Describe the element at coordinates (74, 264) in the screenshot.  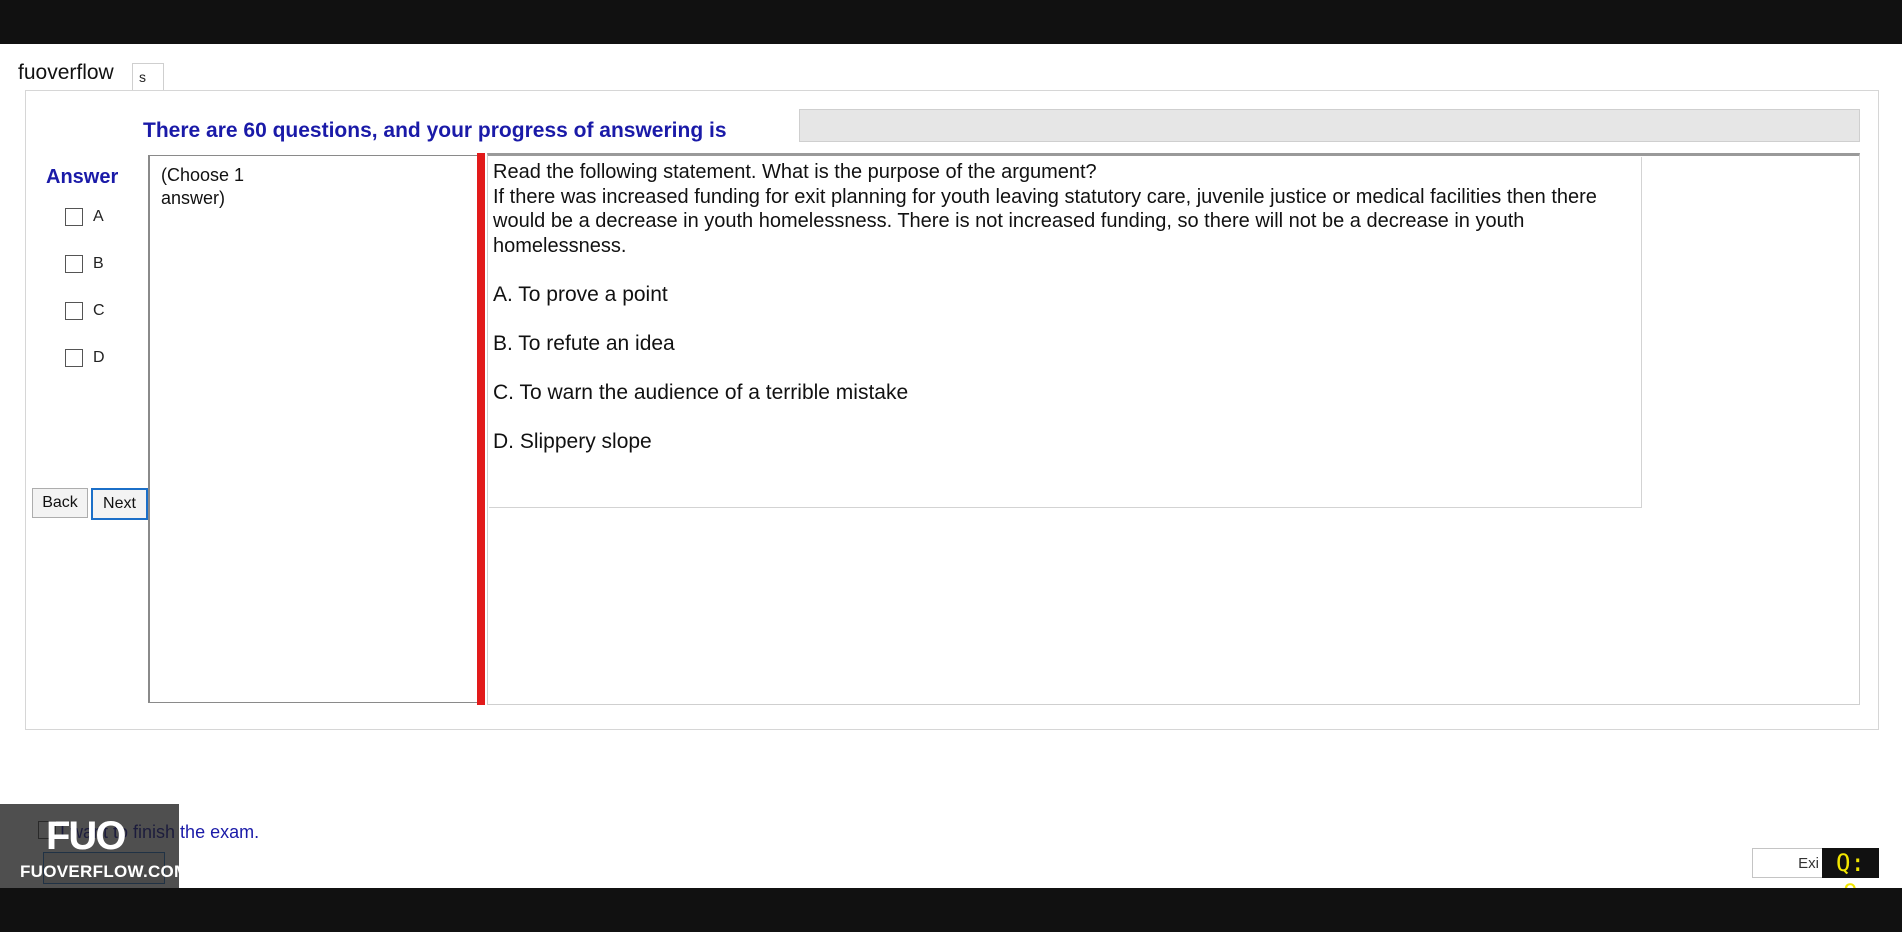
I see `checkbox-b` at that location.